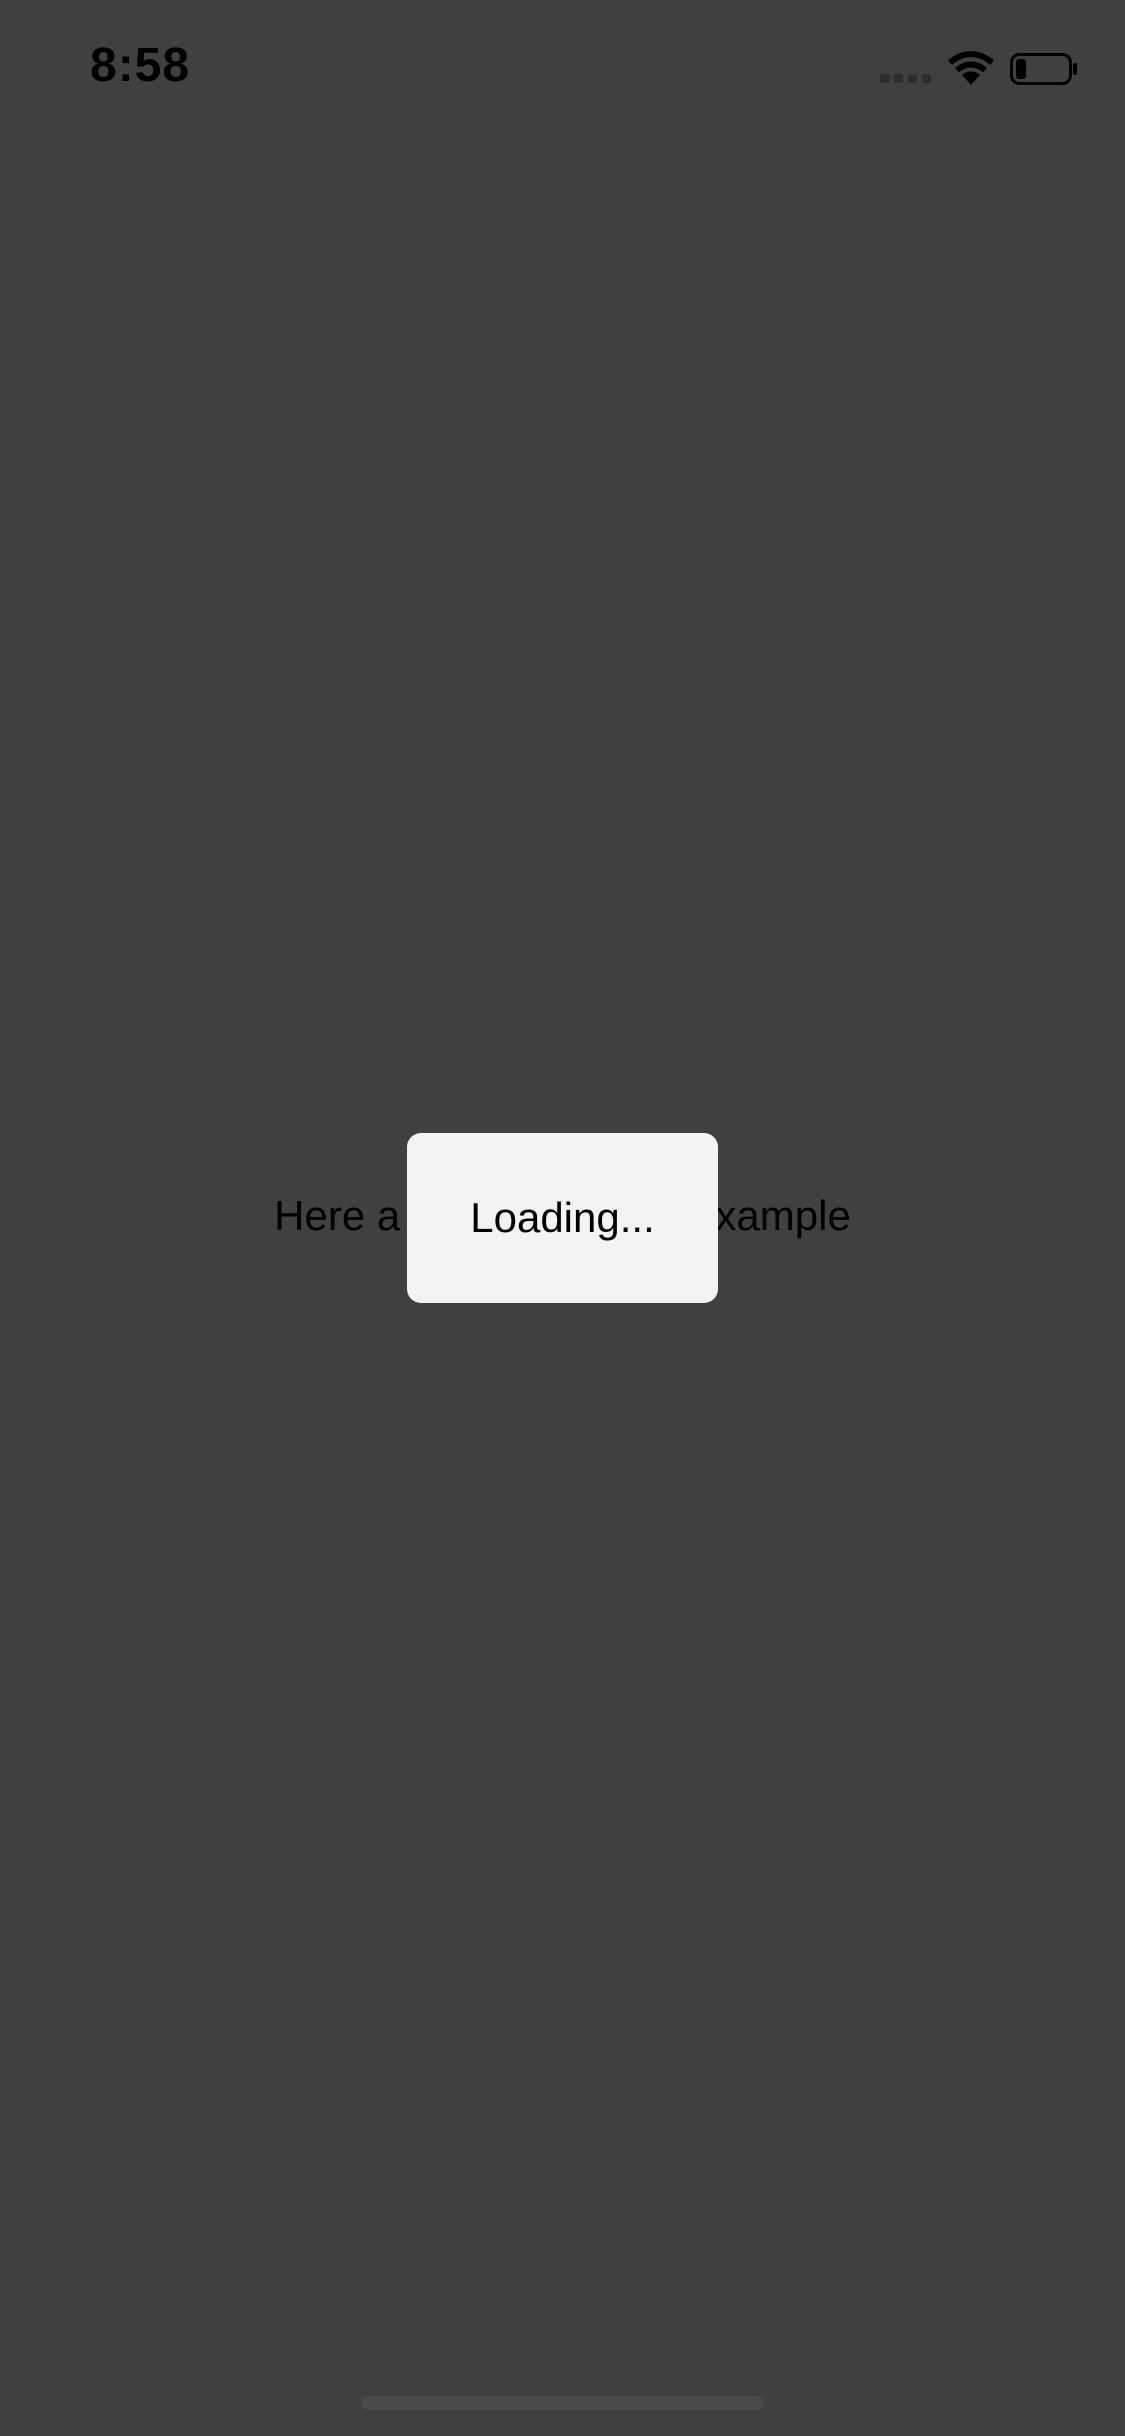  I want to click on home-indicator, so click(563, 2403).